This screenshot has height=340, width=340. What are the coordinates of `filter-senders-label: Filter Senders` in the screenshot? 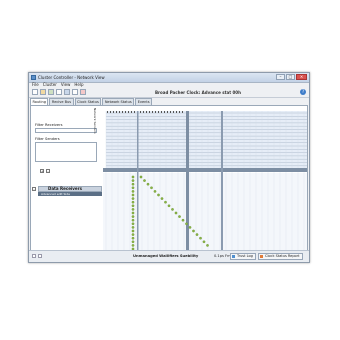 It's located at (47, 139).